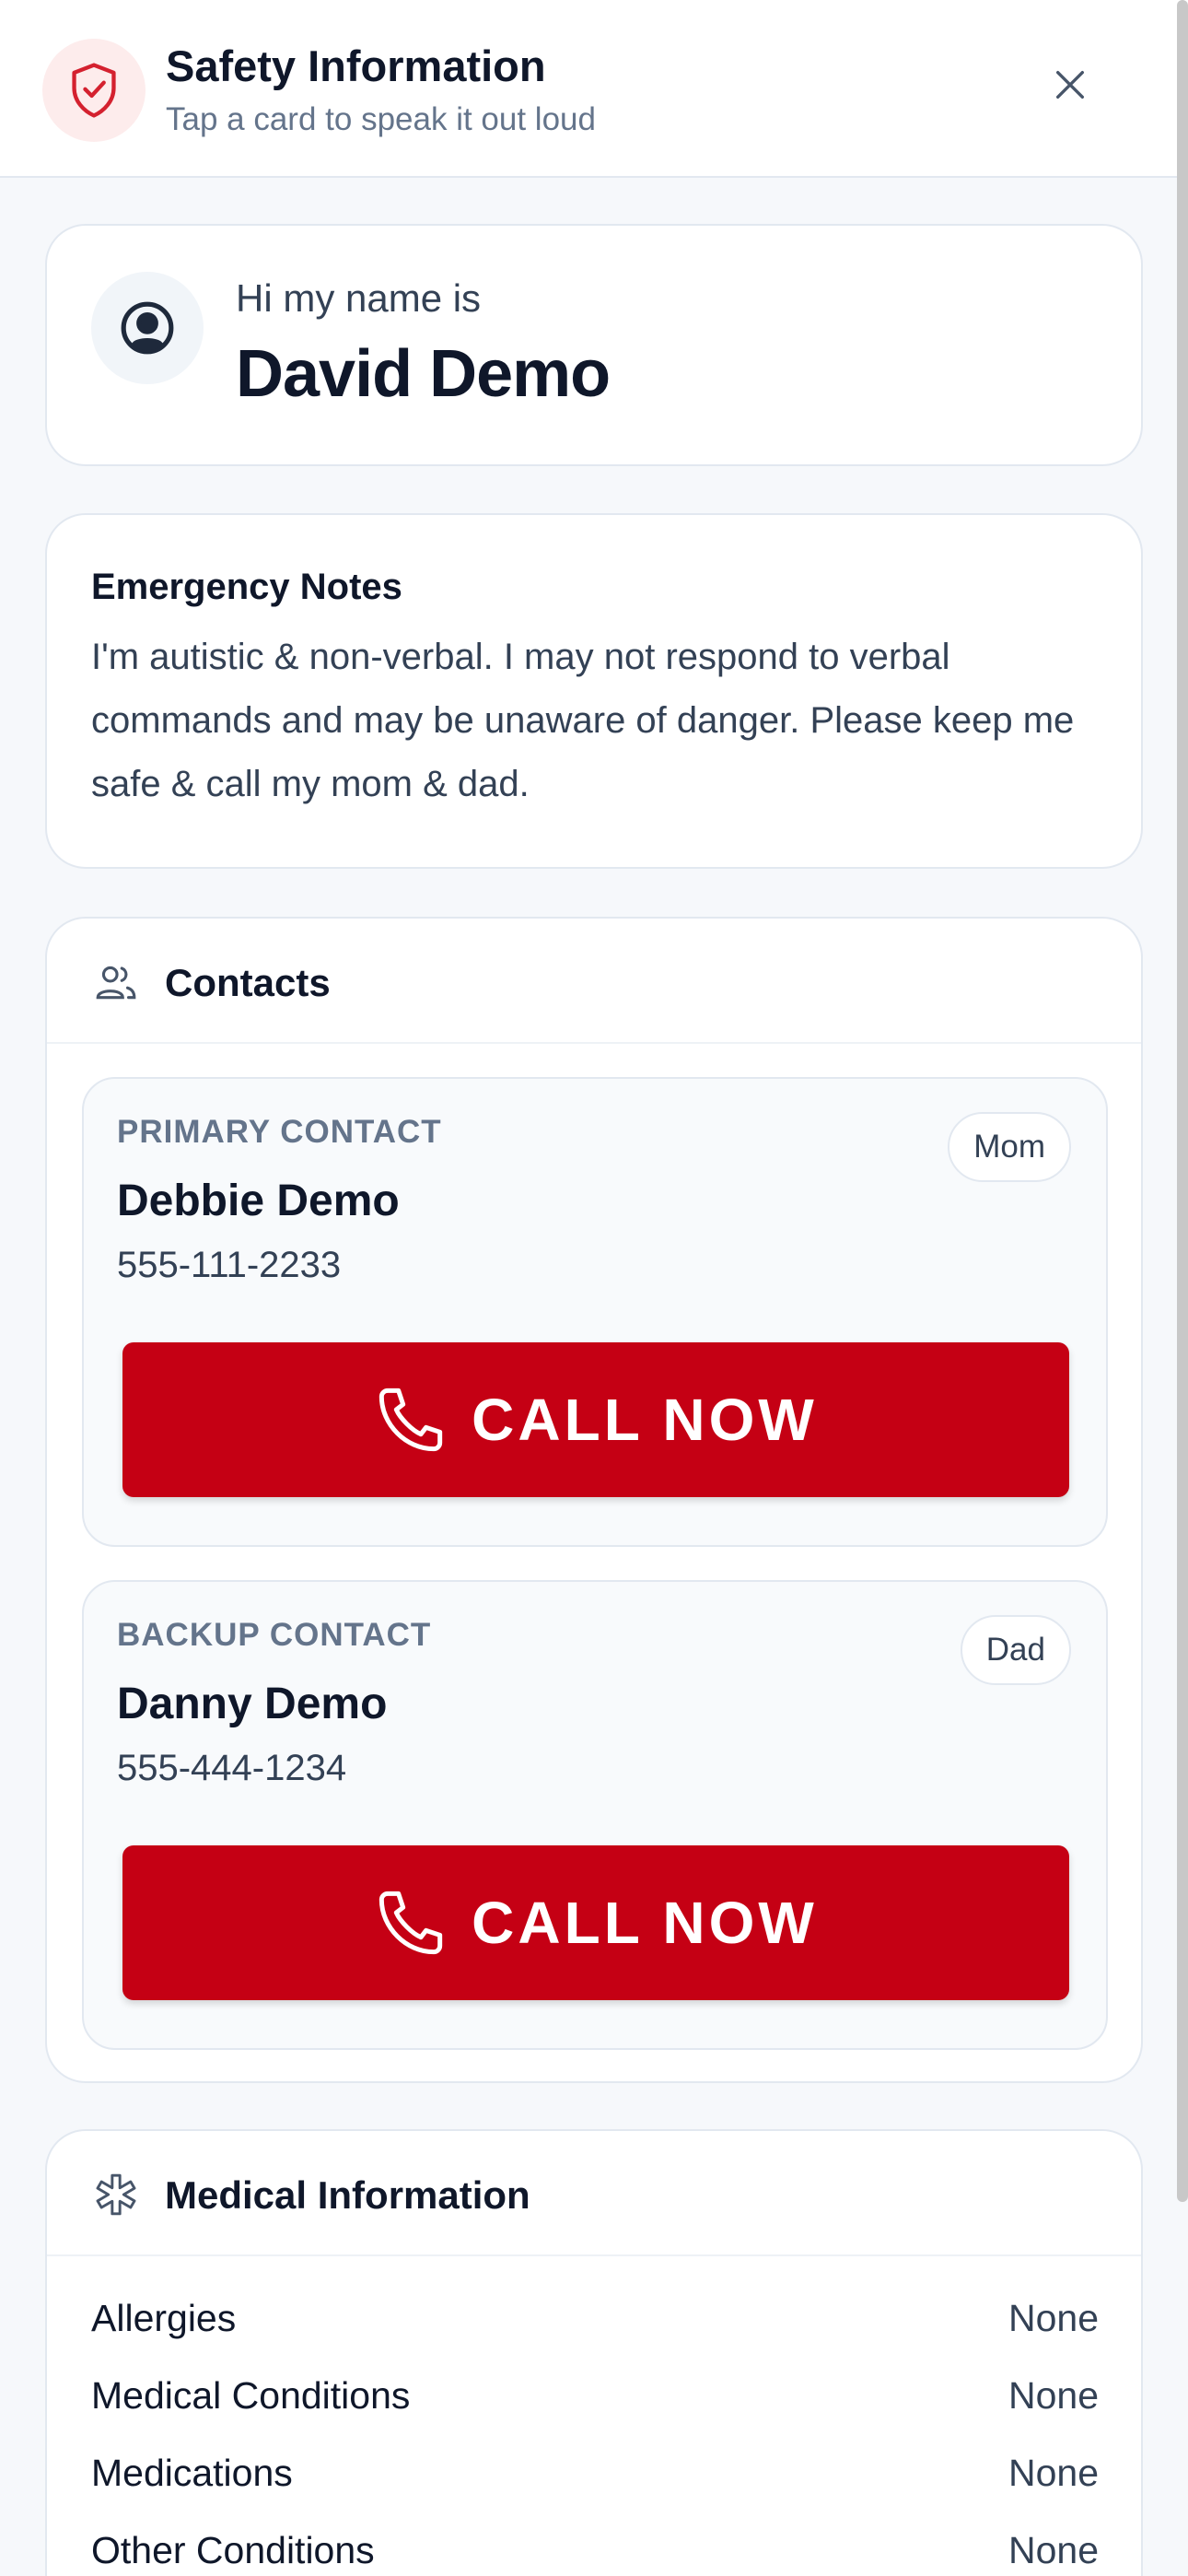 The image size is (1188, 2576). Describe the element at coordinates (246, 587) in the screenshot. I see `notes-title: Emergency Notes` at that location.